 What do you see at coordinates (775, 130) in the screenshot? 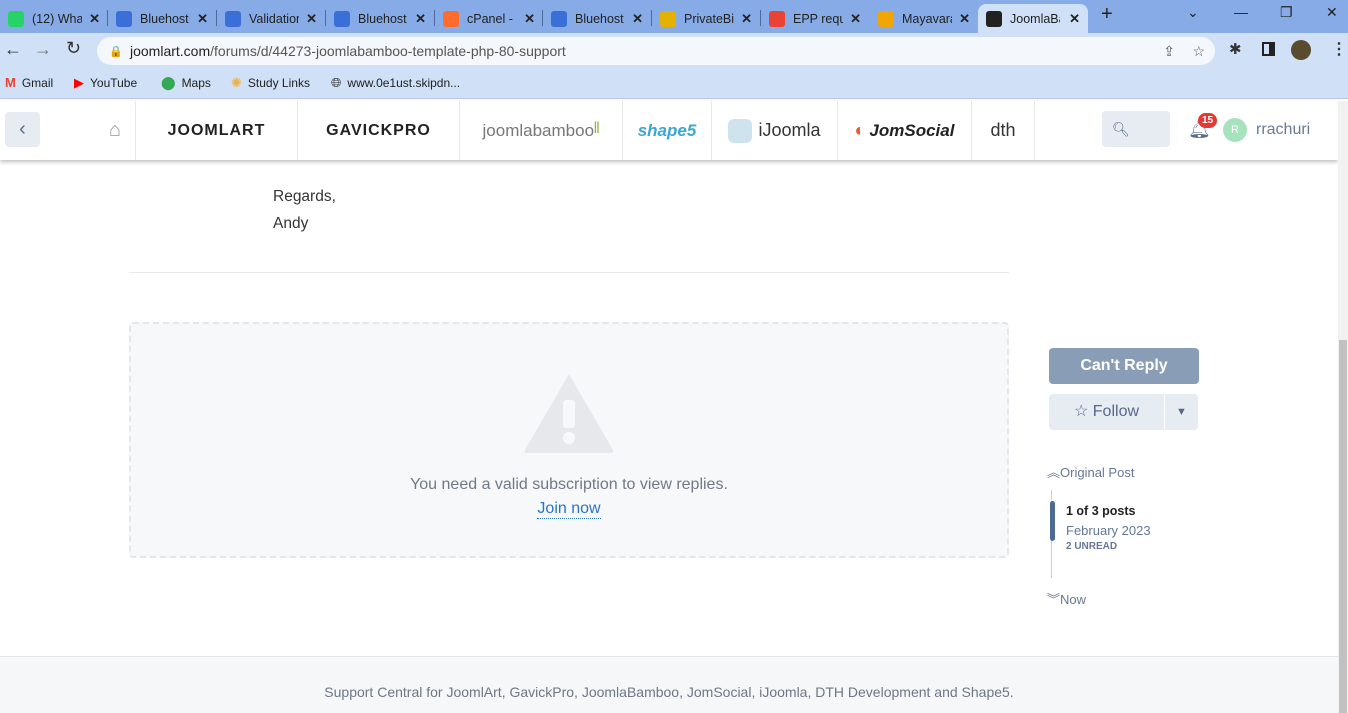
I see `brand-ijoomla: iJoomla` at bounding box center [775, 130].